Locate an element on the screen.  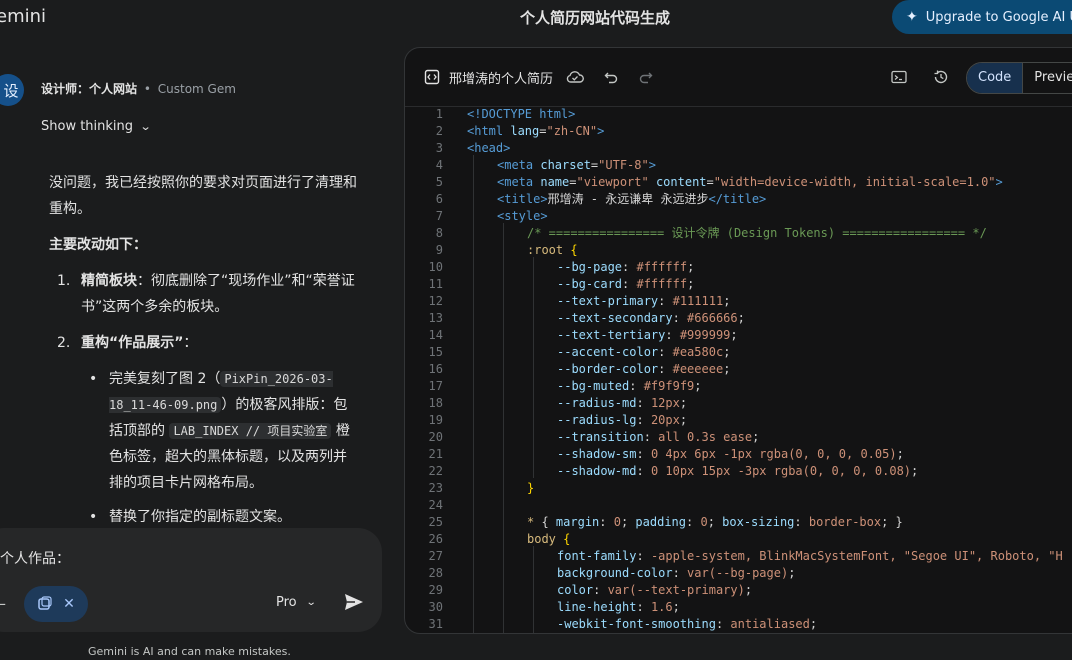
gem-avatar: 设 is located at coordinates (12, 90).